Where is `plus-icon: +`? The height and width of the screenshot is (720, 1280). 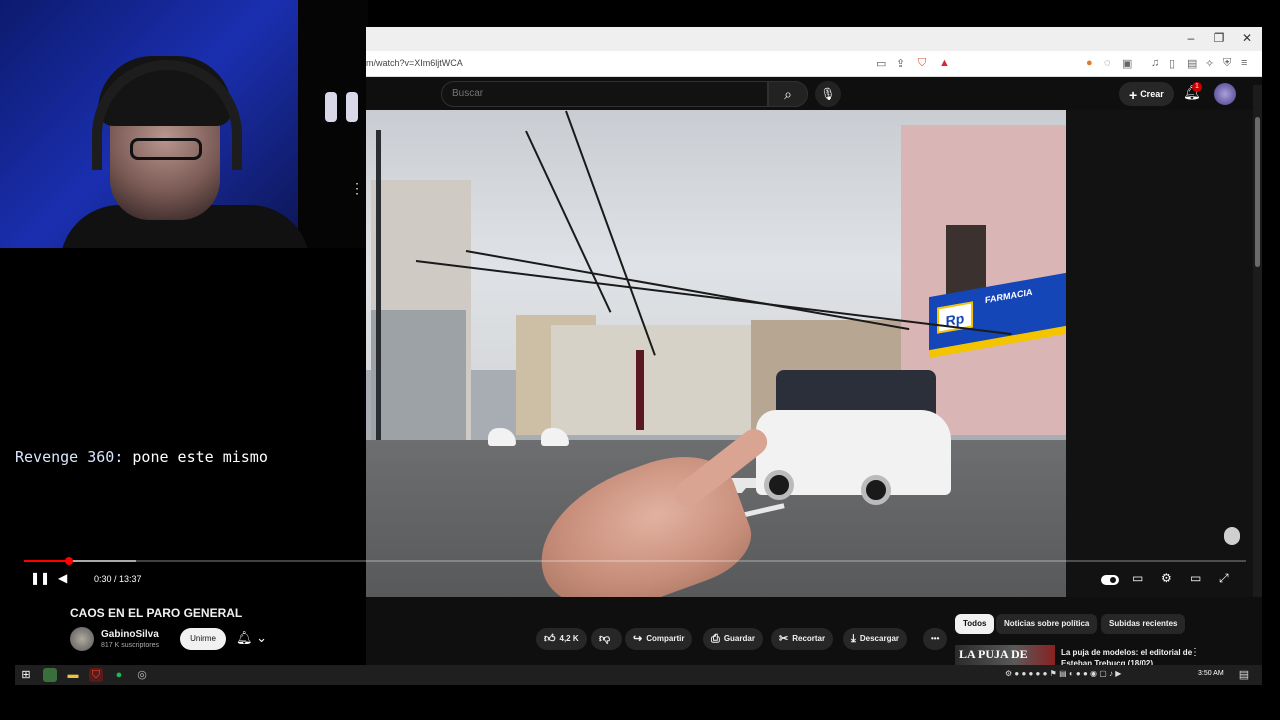
plus-icon: + is located at coordinates (1133, 94).